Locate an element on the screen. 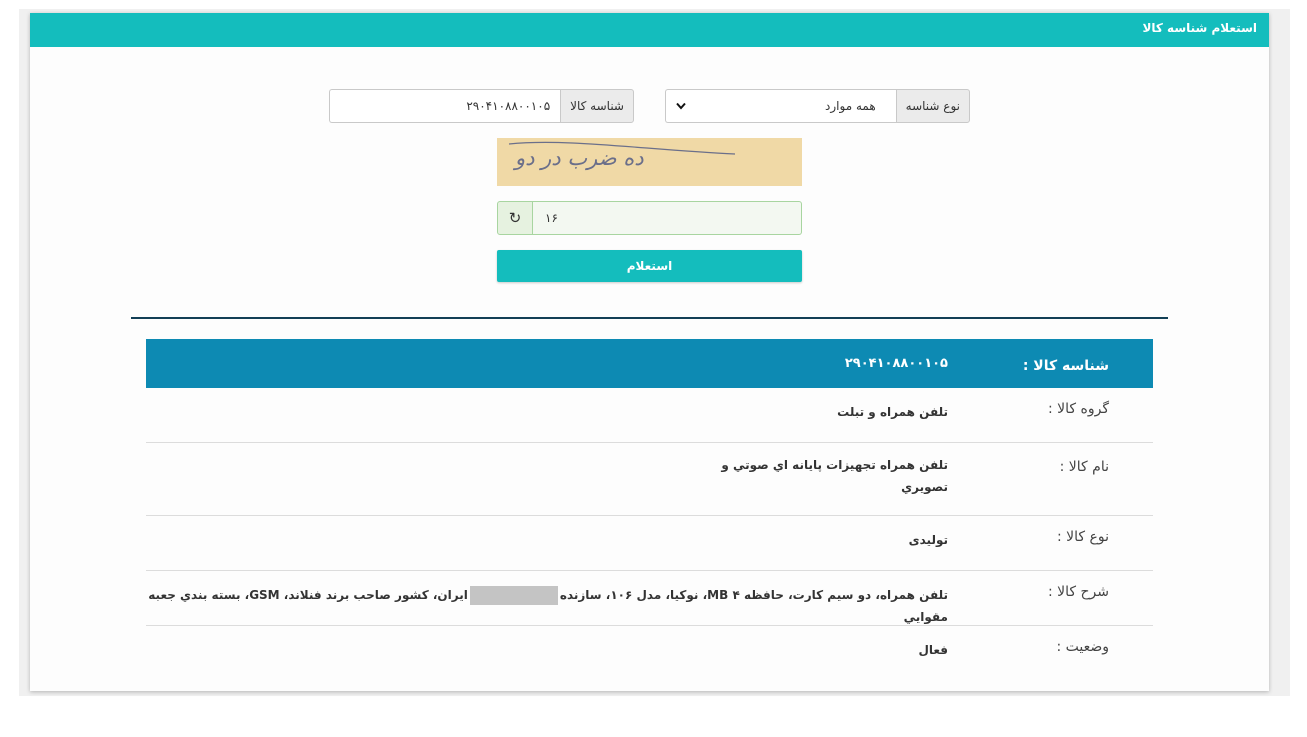  captcha-image: ده ضرب در دو is located at coordinates (649, 162).